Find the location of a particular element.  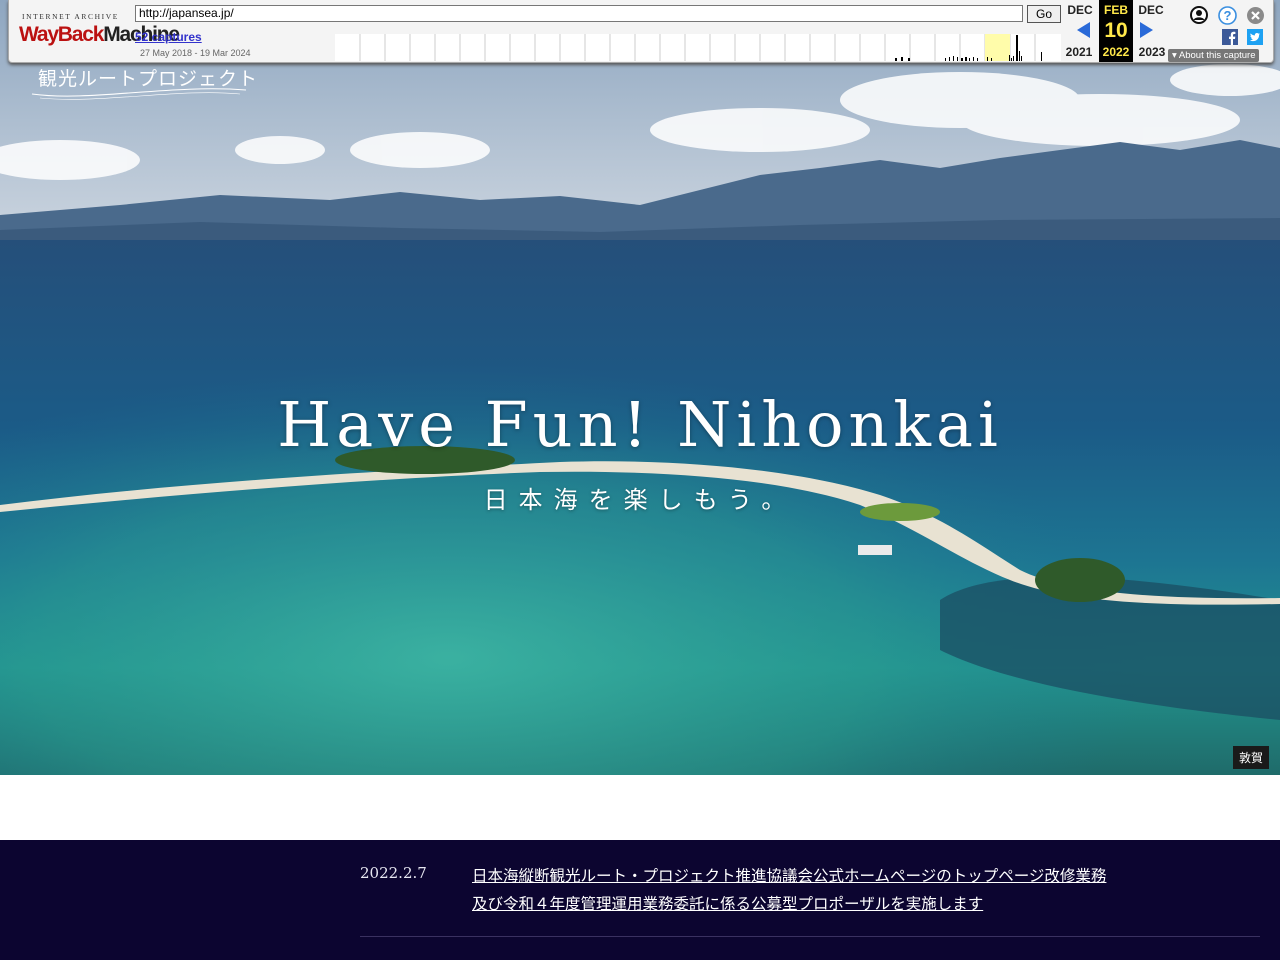

chevron-down-icon: ▾ is located at coordinates (1174, 55).